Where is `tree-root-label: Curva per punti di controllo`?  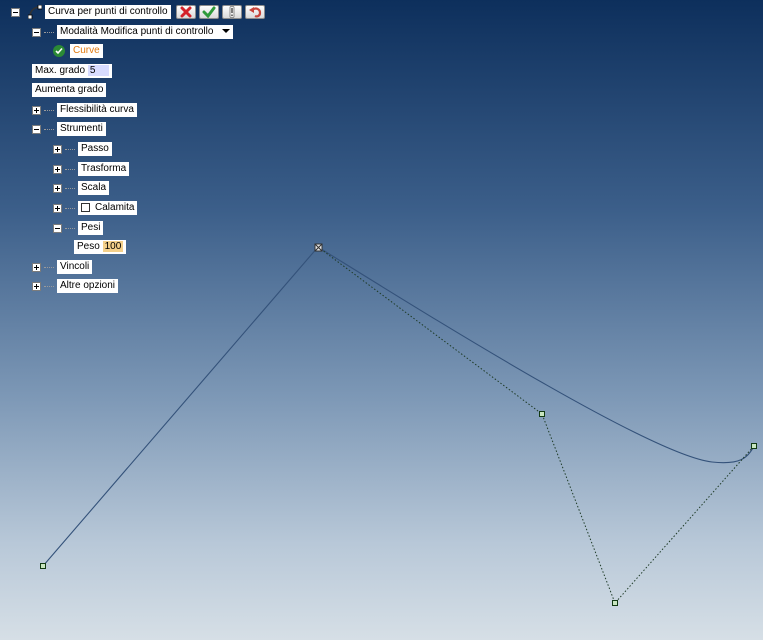 tree-root-label: Curva per punti di controllo is located at coordinates (108, 12).